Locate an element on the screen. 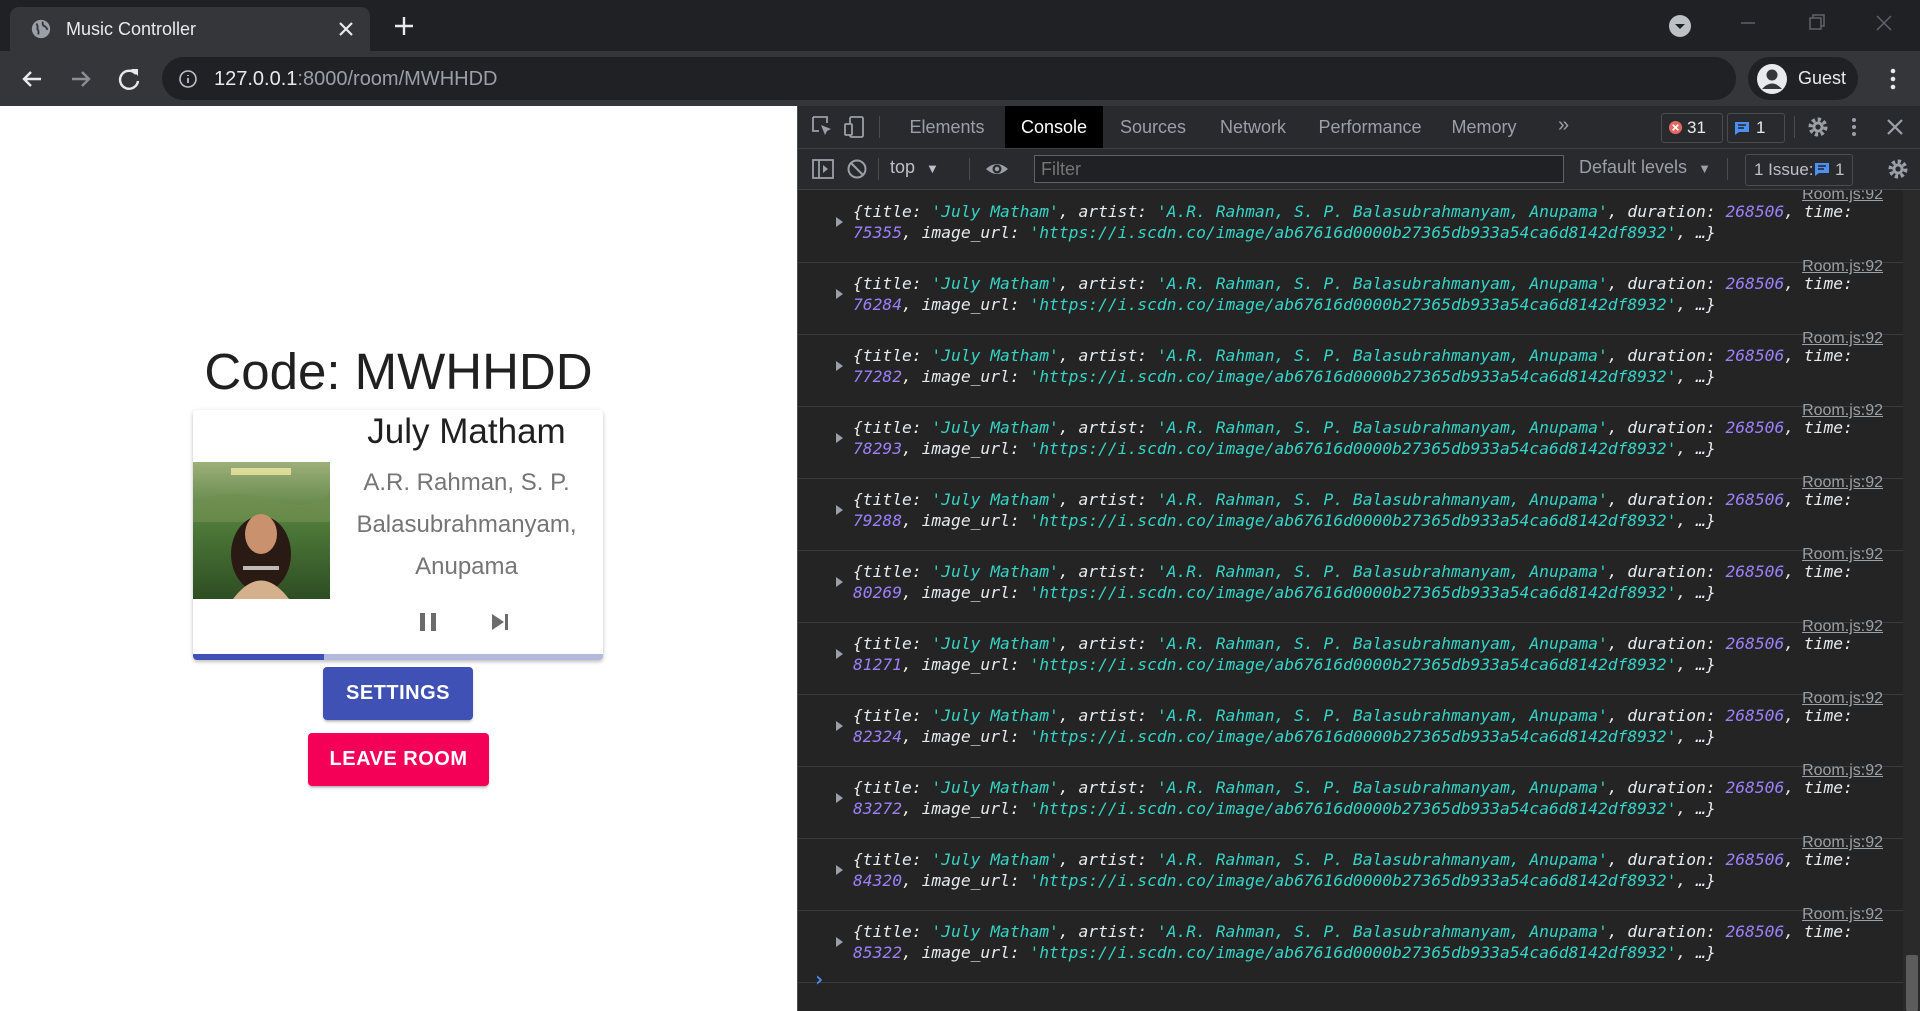 The height and width of the screenshot is (1011, 1920). profile-button: Guest is located at coordinates (1803, 78).